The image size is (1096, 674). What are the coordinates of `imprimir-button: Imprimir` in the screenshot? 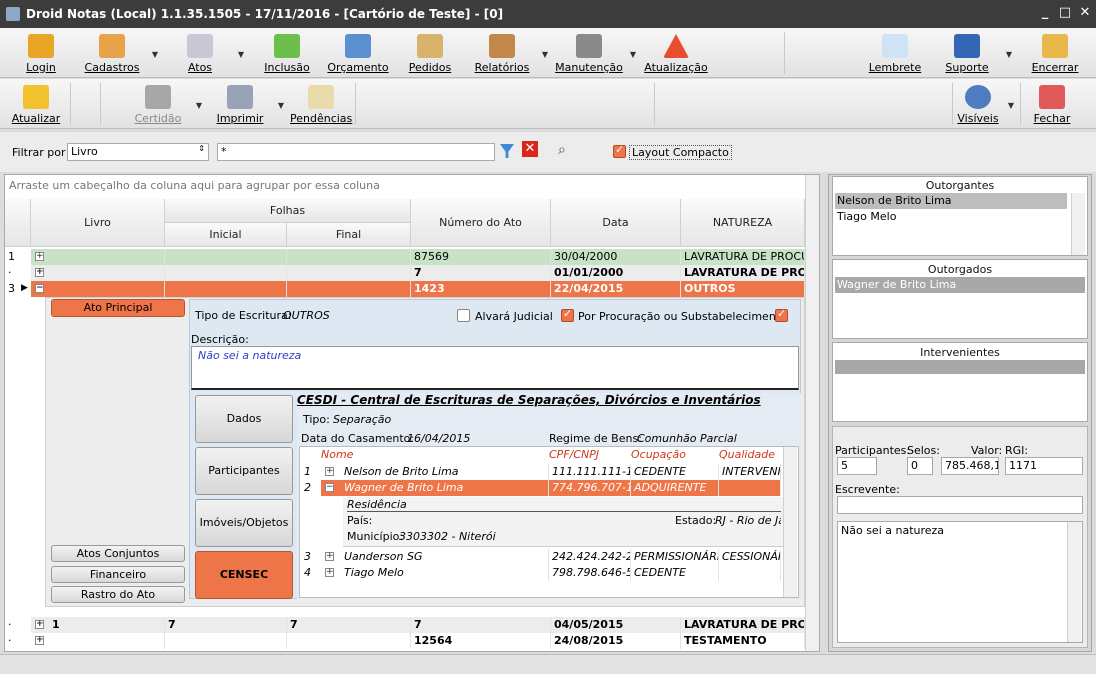 It's located at (240, 105).